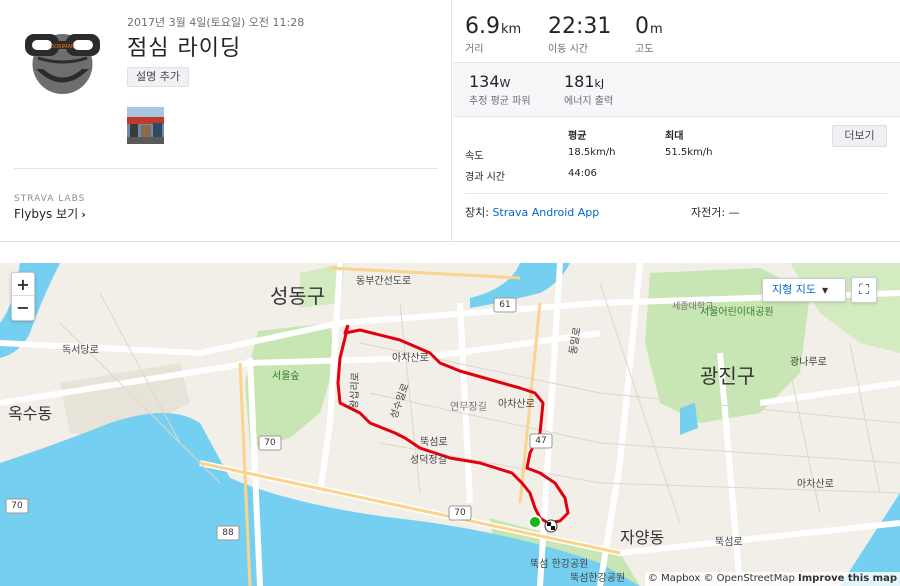 This screenshot has width=900, height=586. Describe the element at coordinates (23, 307) in the screenshot. I see `zoom-out-button: −` at that location.